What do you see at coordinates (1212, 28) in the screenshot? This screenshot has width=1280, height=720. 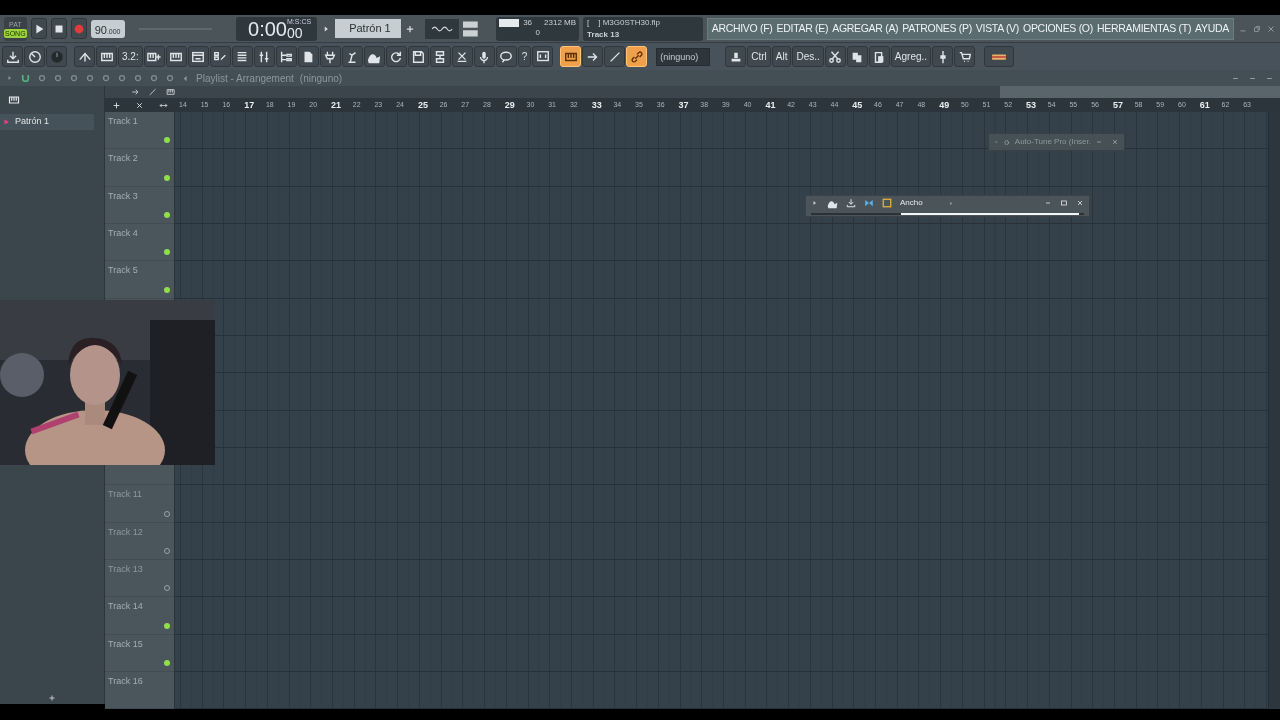 I see `menu-item: AYUDA` at bounding box center [1212, 28].